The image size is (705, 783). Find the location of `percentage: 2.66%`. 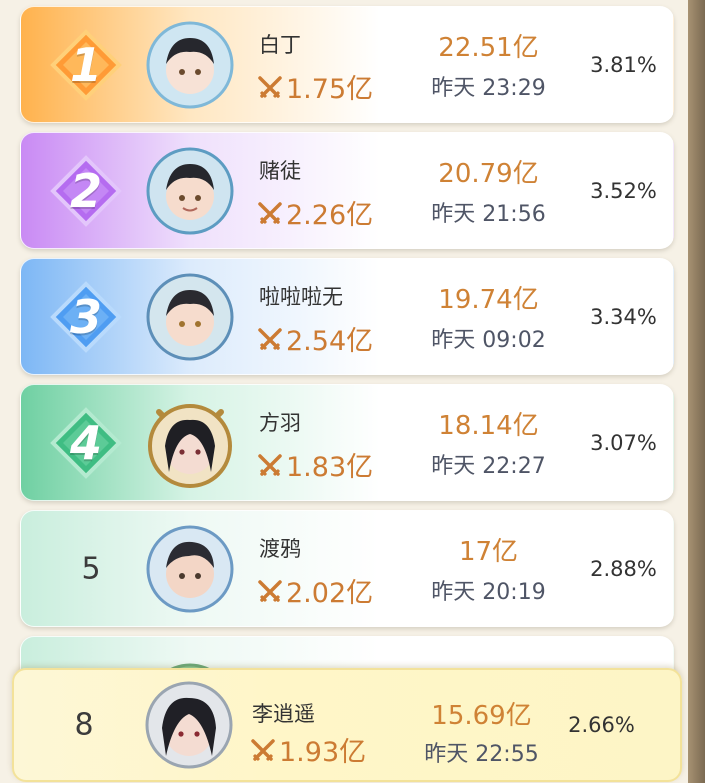

percentage: 2.66% is located at coordinates (601, 725).